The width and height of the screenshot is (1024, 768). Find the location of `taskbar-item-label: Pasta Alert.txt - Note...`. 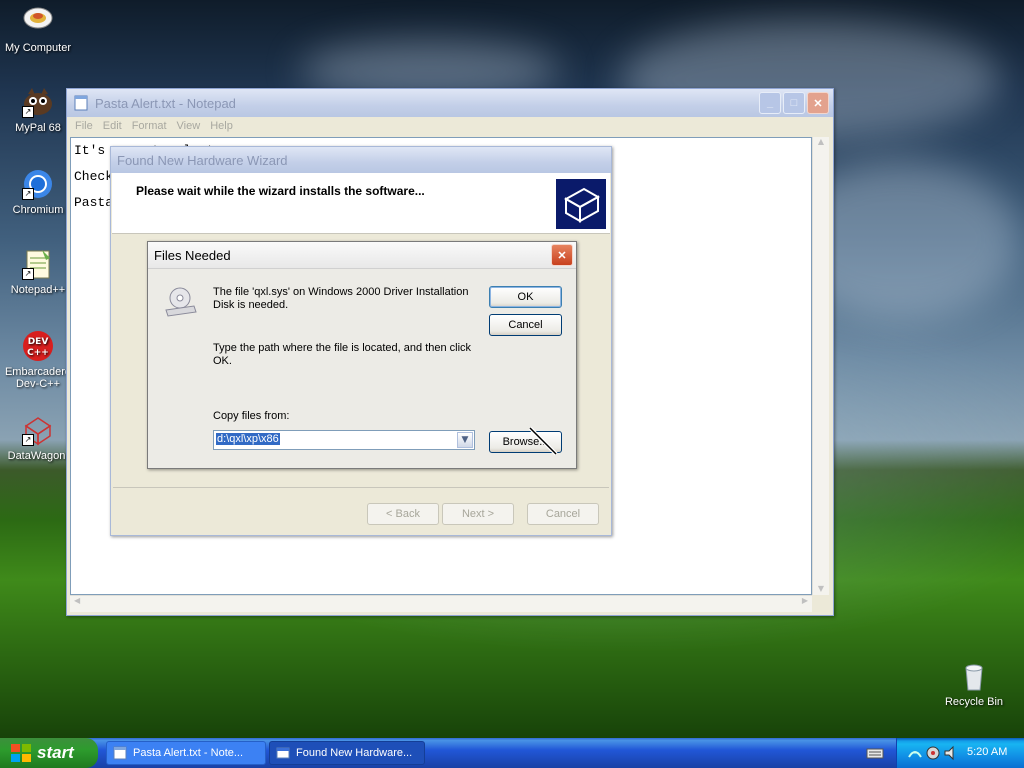

taskbar-item-label: Pasta Alert.txt - Note... is located at coordinates (188, 753).